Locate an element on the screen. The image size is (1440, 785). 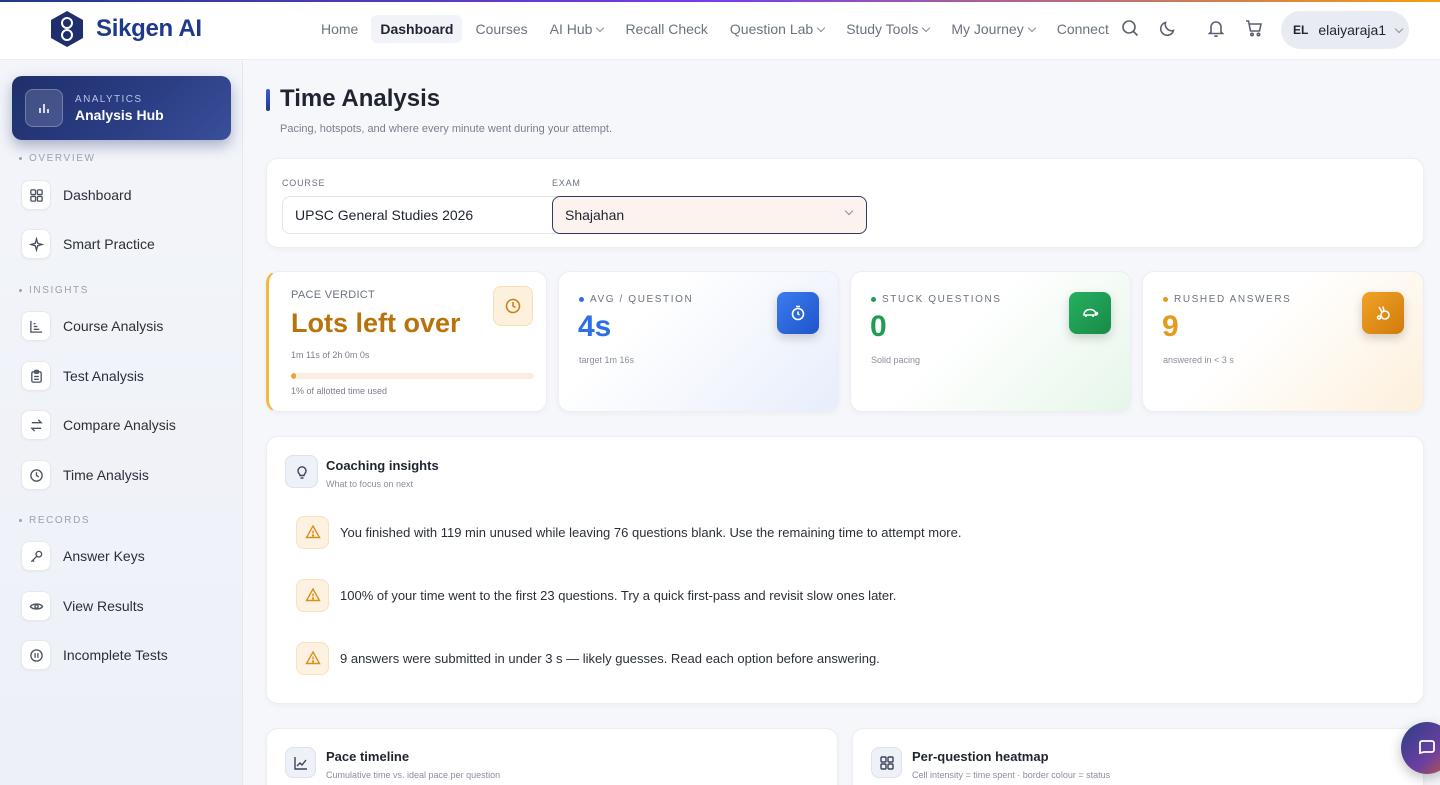
avatar: EL is located at coordinates (1301, 30).